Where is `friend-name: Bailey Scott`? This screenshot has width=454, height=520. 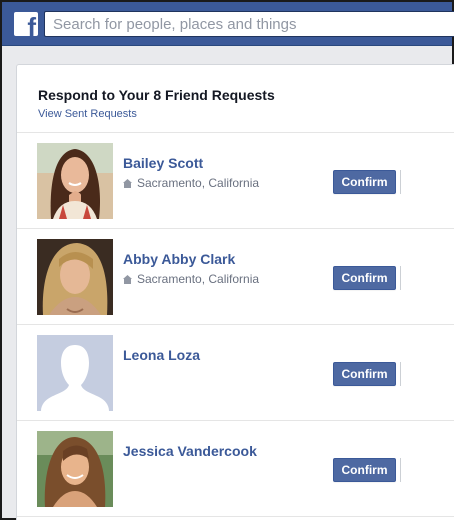 friend-name: Bailey Scott is located at coordinates (163, 163).